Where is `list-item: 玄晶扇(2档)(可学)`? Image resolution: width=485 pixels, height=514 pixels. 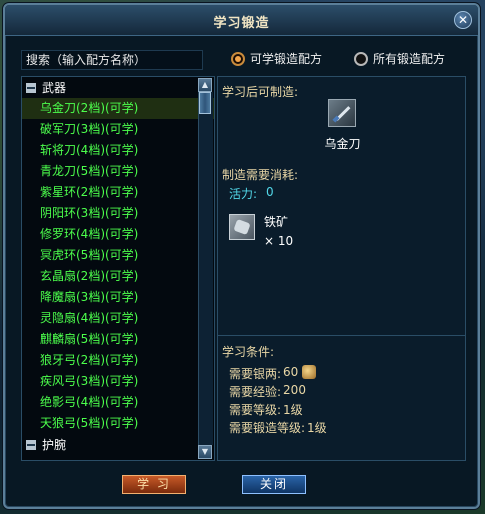 list-item: 玄晶扇(2档)(可学) is located at coordinates (118, 276).